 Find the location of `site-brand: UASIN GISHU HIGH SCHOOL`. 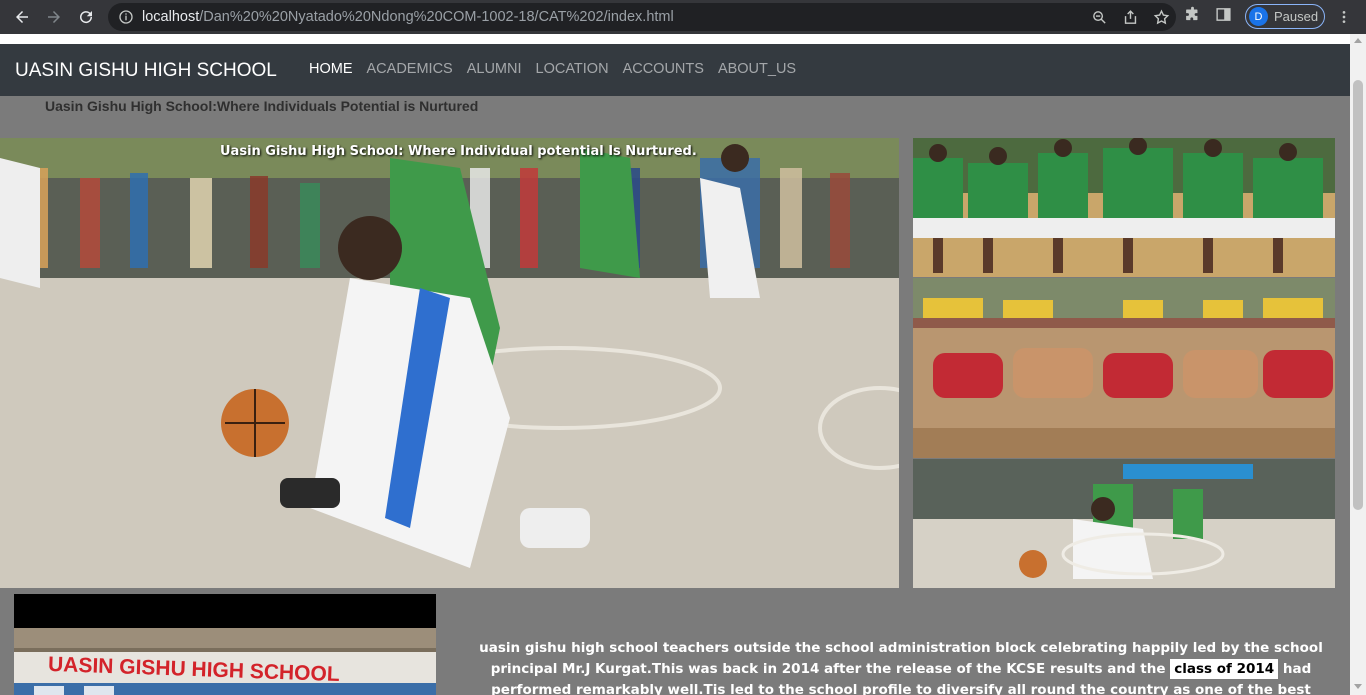

site-brand: UASIN GISHU HIGH SCHOOL is located at coordinates (146, 71).